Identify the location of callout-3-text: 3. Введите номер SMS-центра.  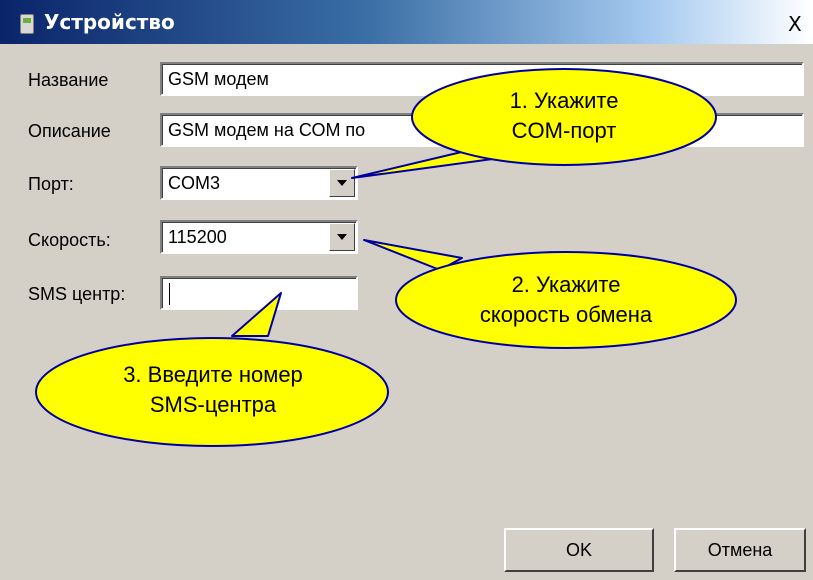
(213, 389).